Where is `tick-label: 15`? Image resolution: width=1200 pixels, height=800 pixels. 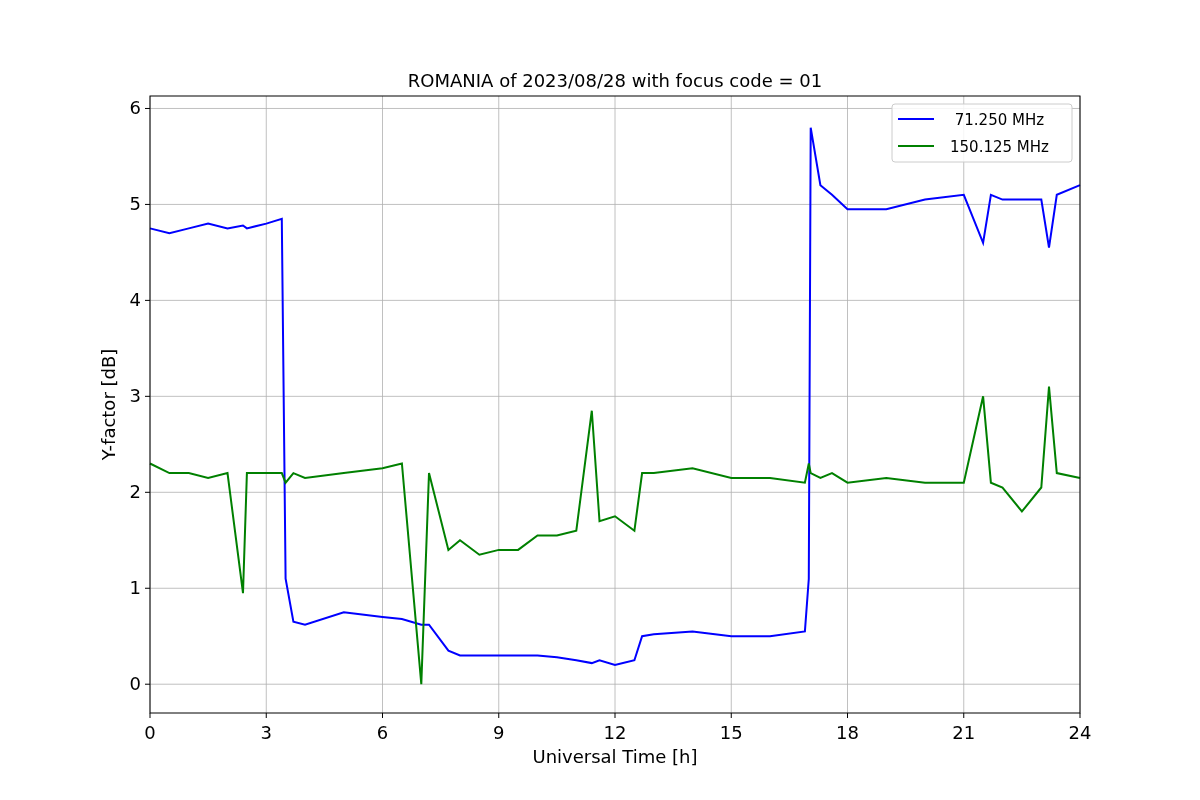
tick-label: 15 is located at coordinates (731, 732).